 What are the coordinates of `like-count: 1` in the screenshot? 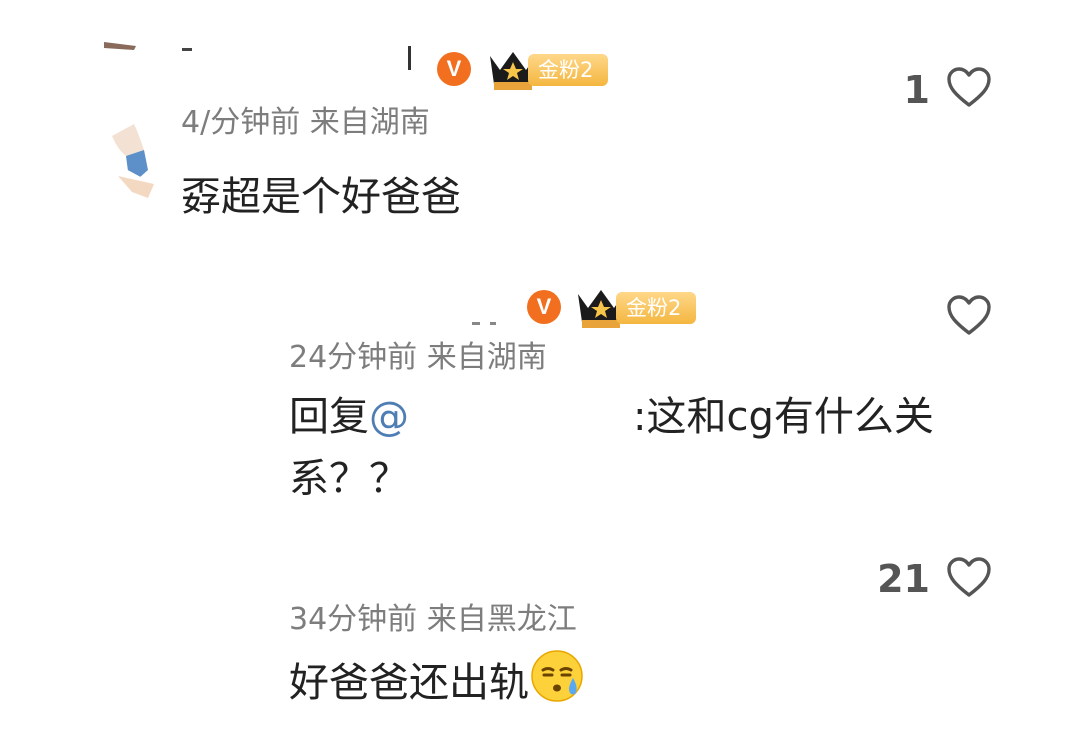 It's located at (916, 90).